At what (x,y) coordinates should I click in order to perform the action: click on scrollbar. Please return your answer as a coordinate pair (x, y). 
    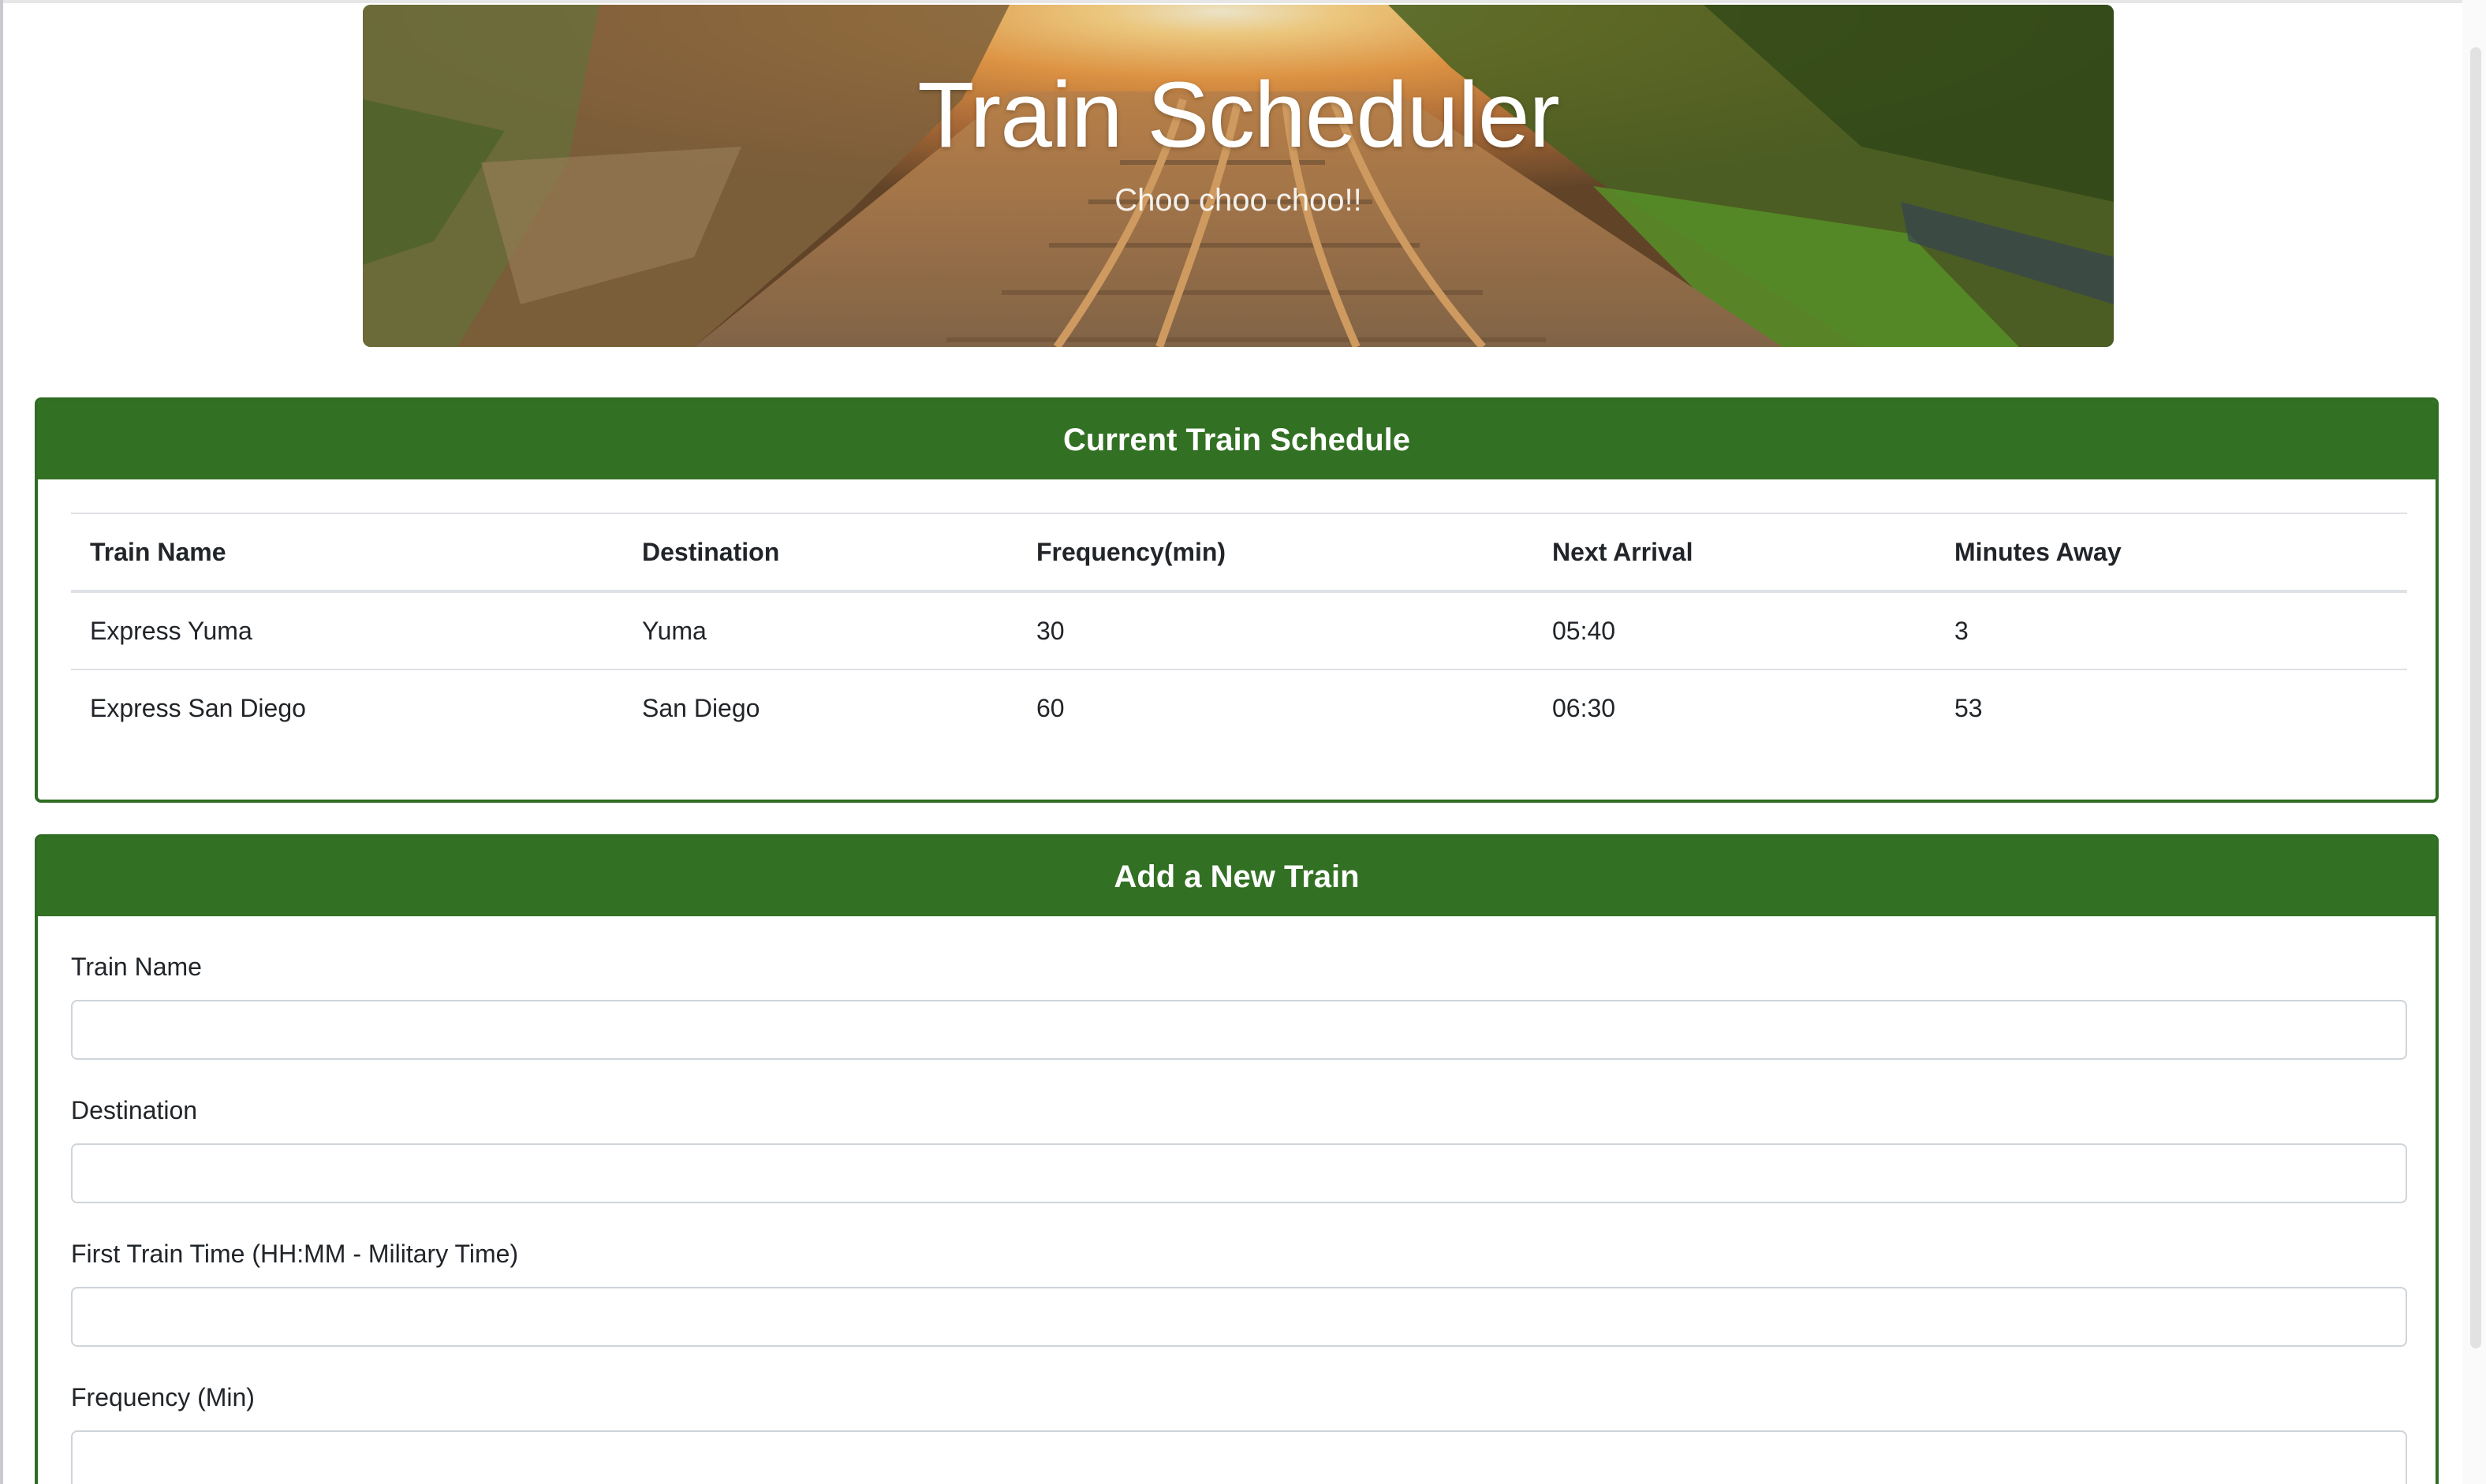
    Looking at the image, I should click on (2474, 742).